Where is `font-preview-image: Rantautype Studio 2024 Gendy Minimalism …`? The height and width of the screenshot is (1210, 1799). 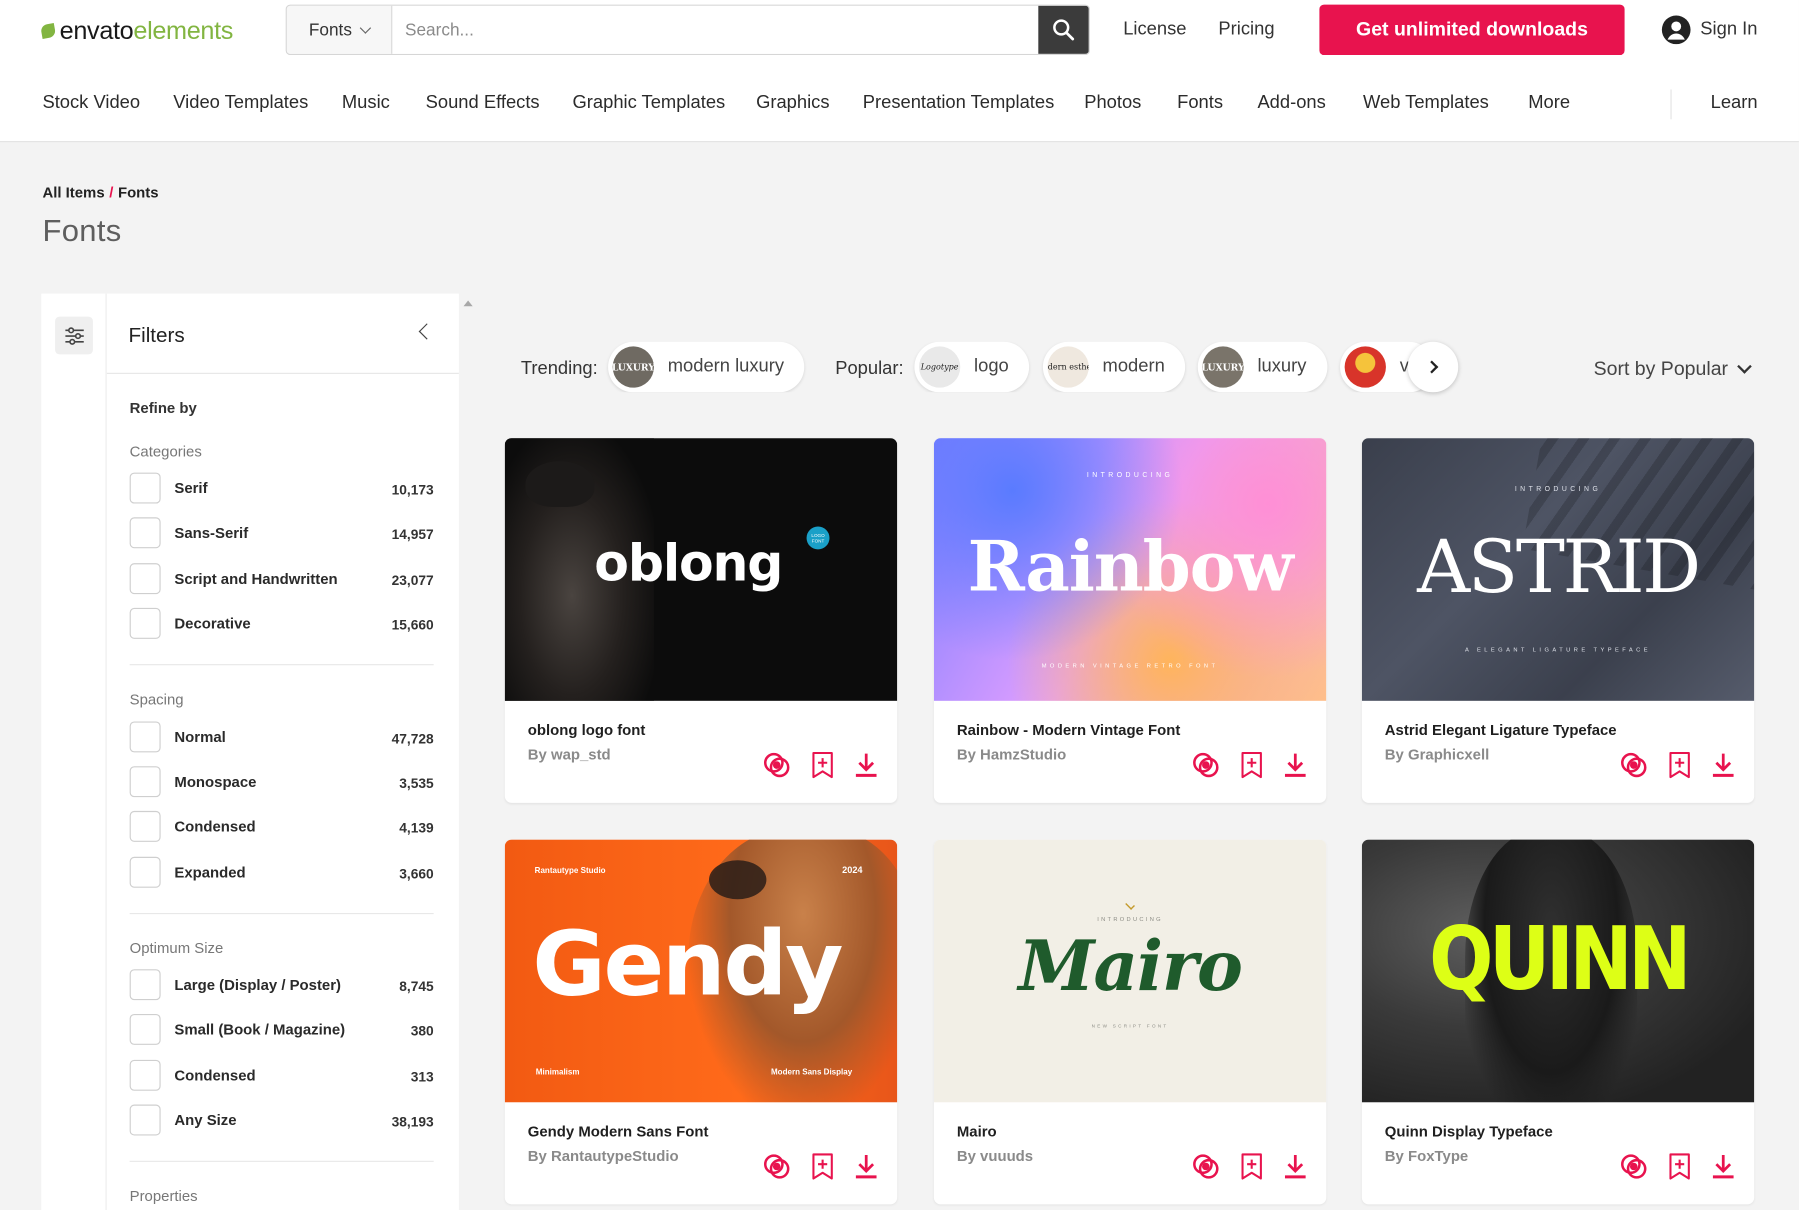 font-preview-image: Rantautype Studio 2024 Gendy Minimalism … is located at coordinates (701, 971).